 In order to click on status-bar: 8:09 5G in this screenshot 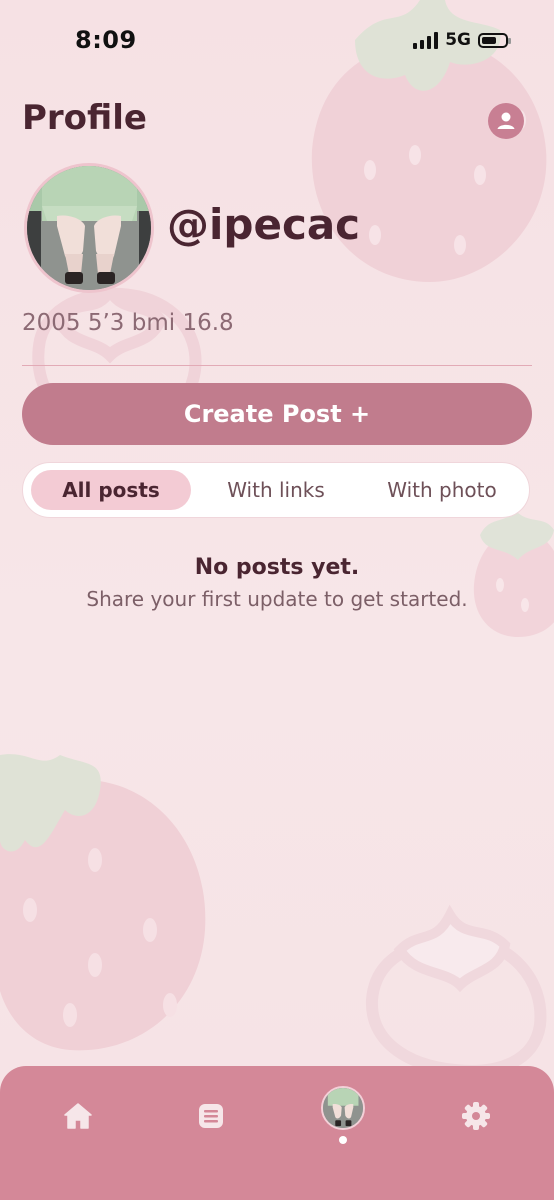, I will do `click(277, 42)`.